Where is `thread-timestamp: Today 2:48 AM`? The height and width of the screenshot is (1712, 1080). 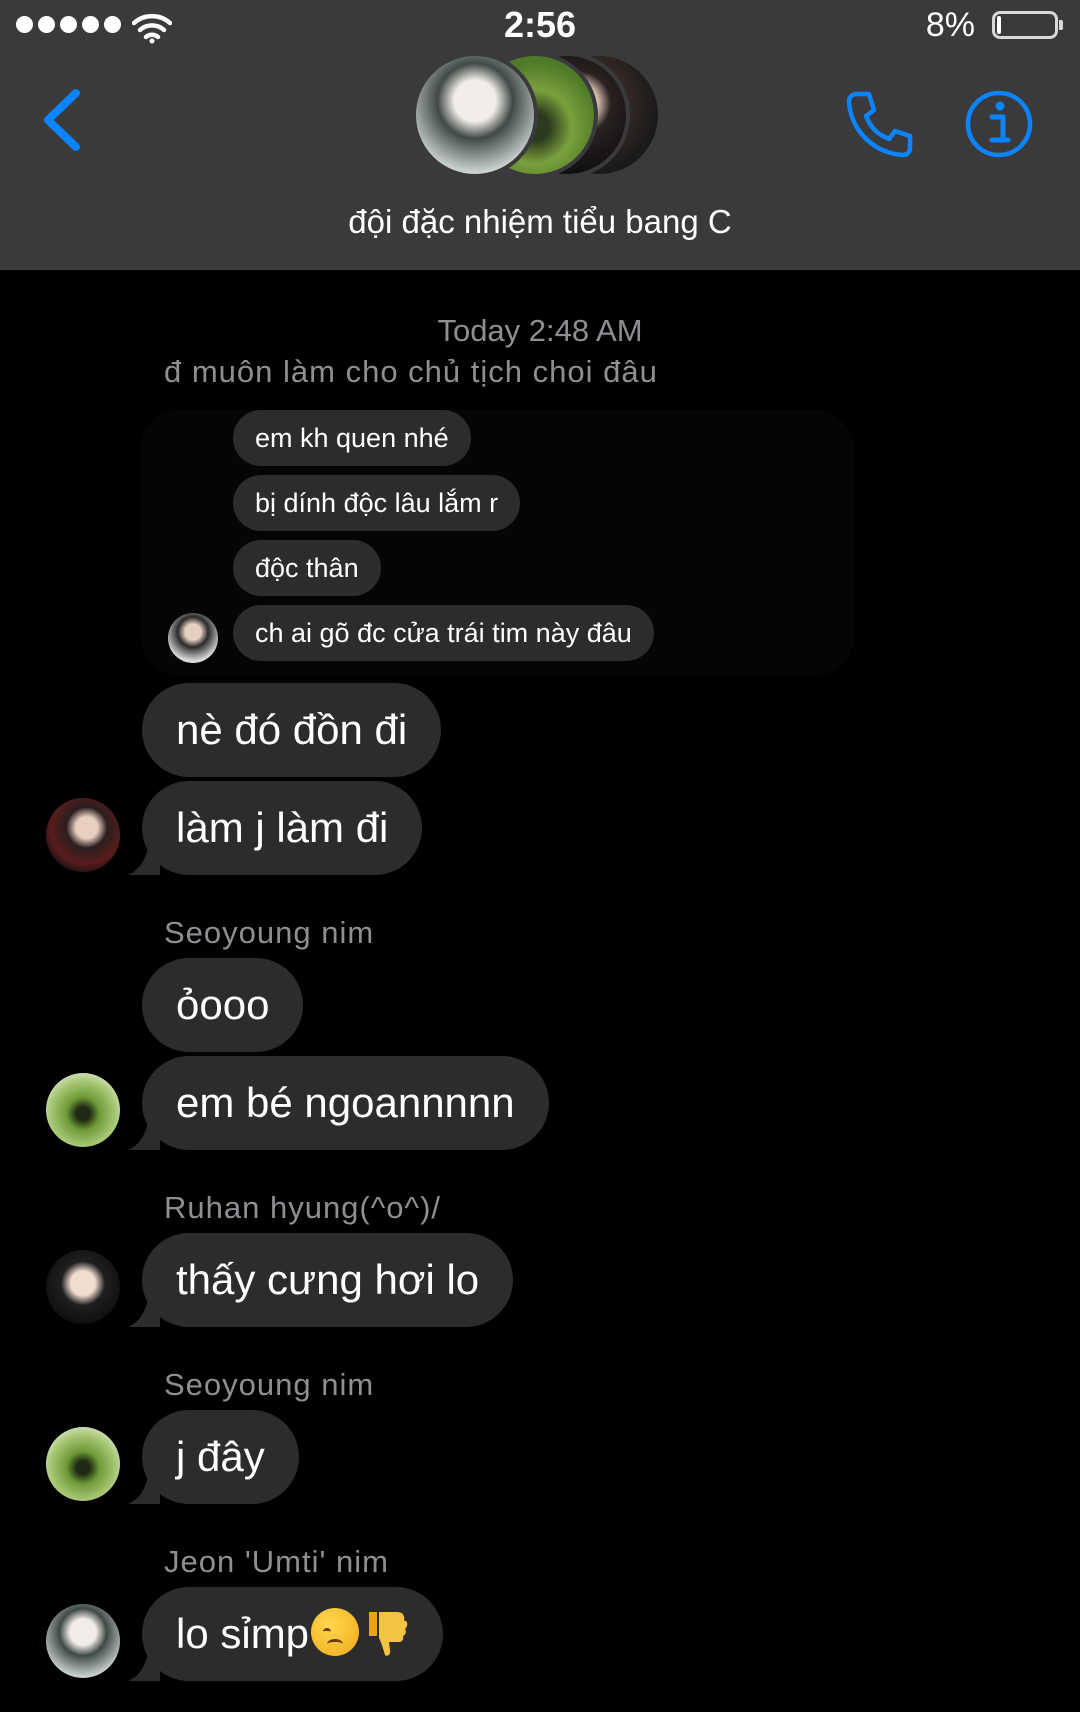
thread-timestamp: Today 2:48 AM is located at coordinates (540, 330).